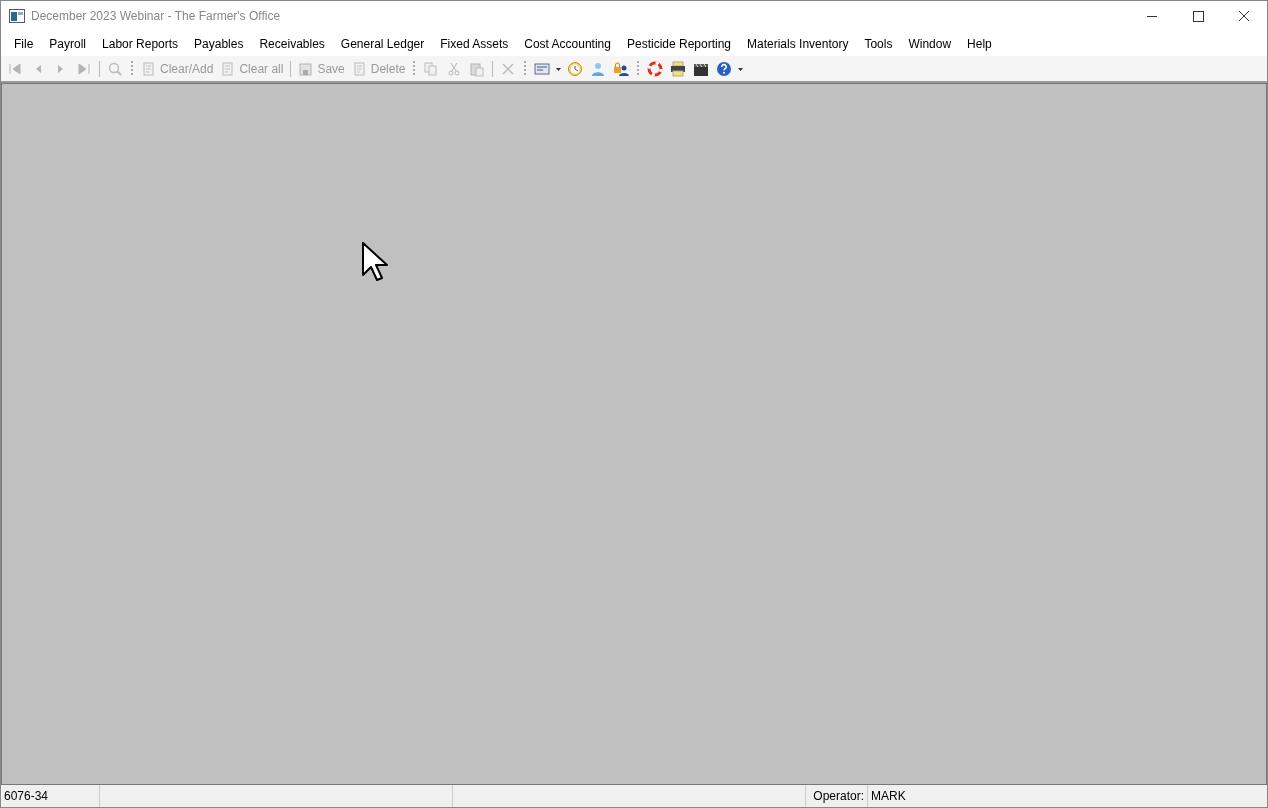 This screenshot has height=808, width=1268. I want to click on operator-name: MARK, so click(888, 796).